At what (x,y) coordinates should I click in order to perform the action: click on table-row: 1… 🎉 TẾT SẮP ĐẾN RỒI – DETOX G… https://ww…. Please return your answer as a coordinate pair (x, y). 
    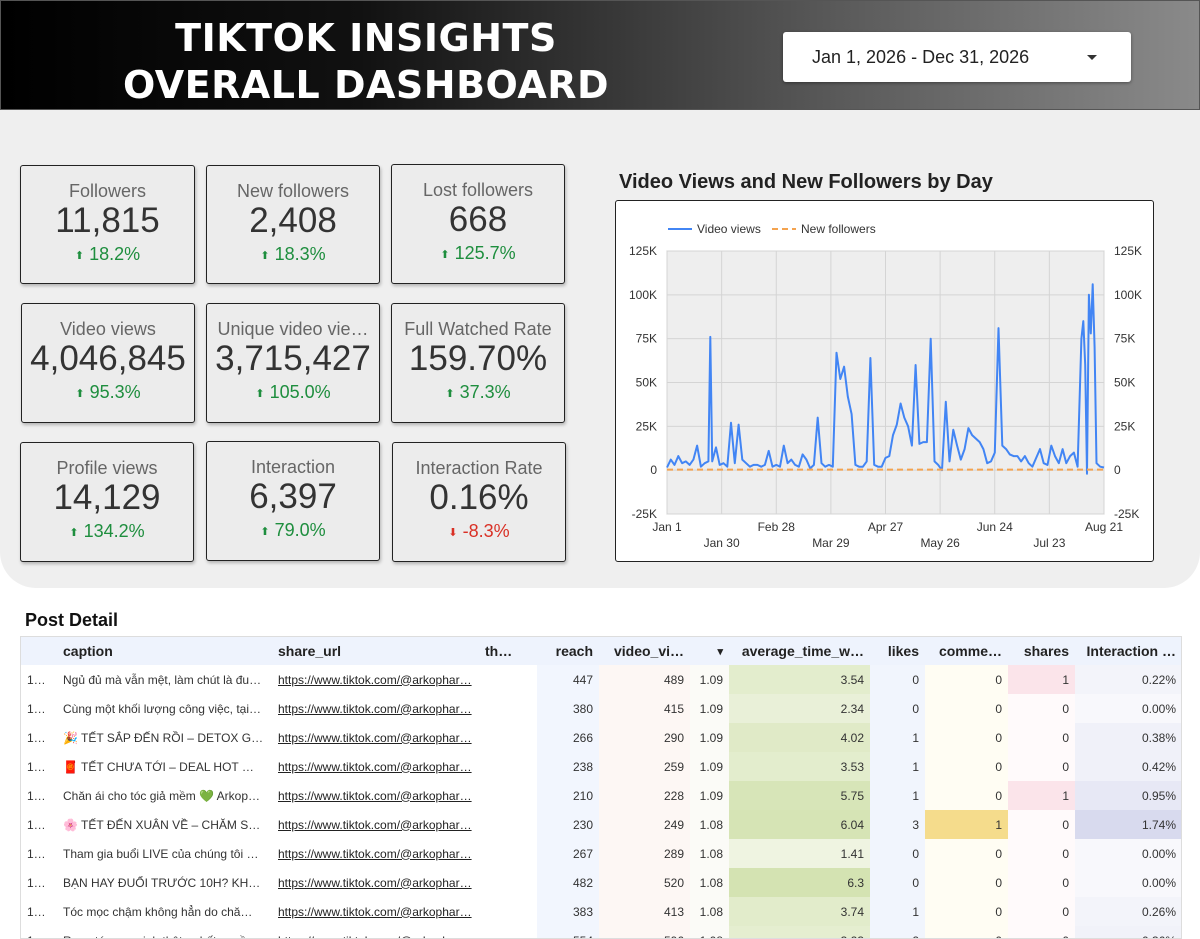
    Looking at the image, I should click on (601, 737).